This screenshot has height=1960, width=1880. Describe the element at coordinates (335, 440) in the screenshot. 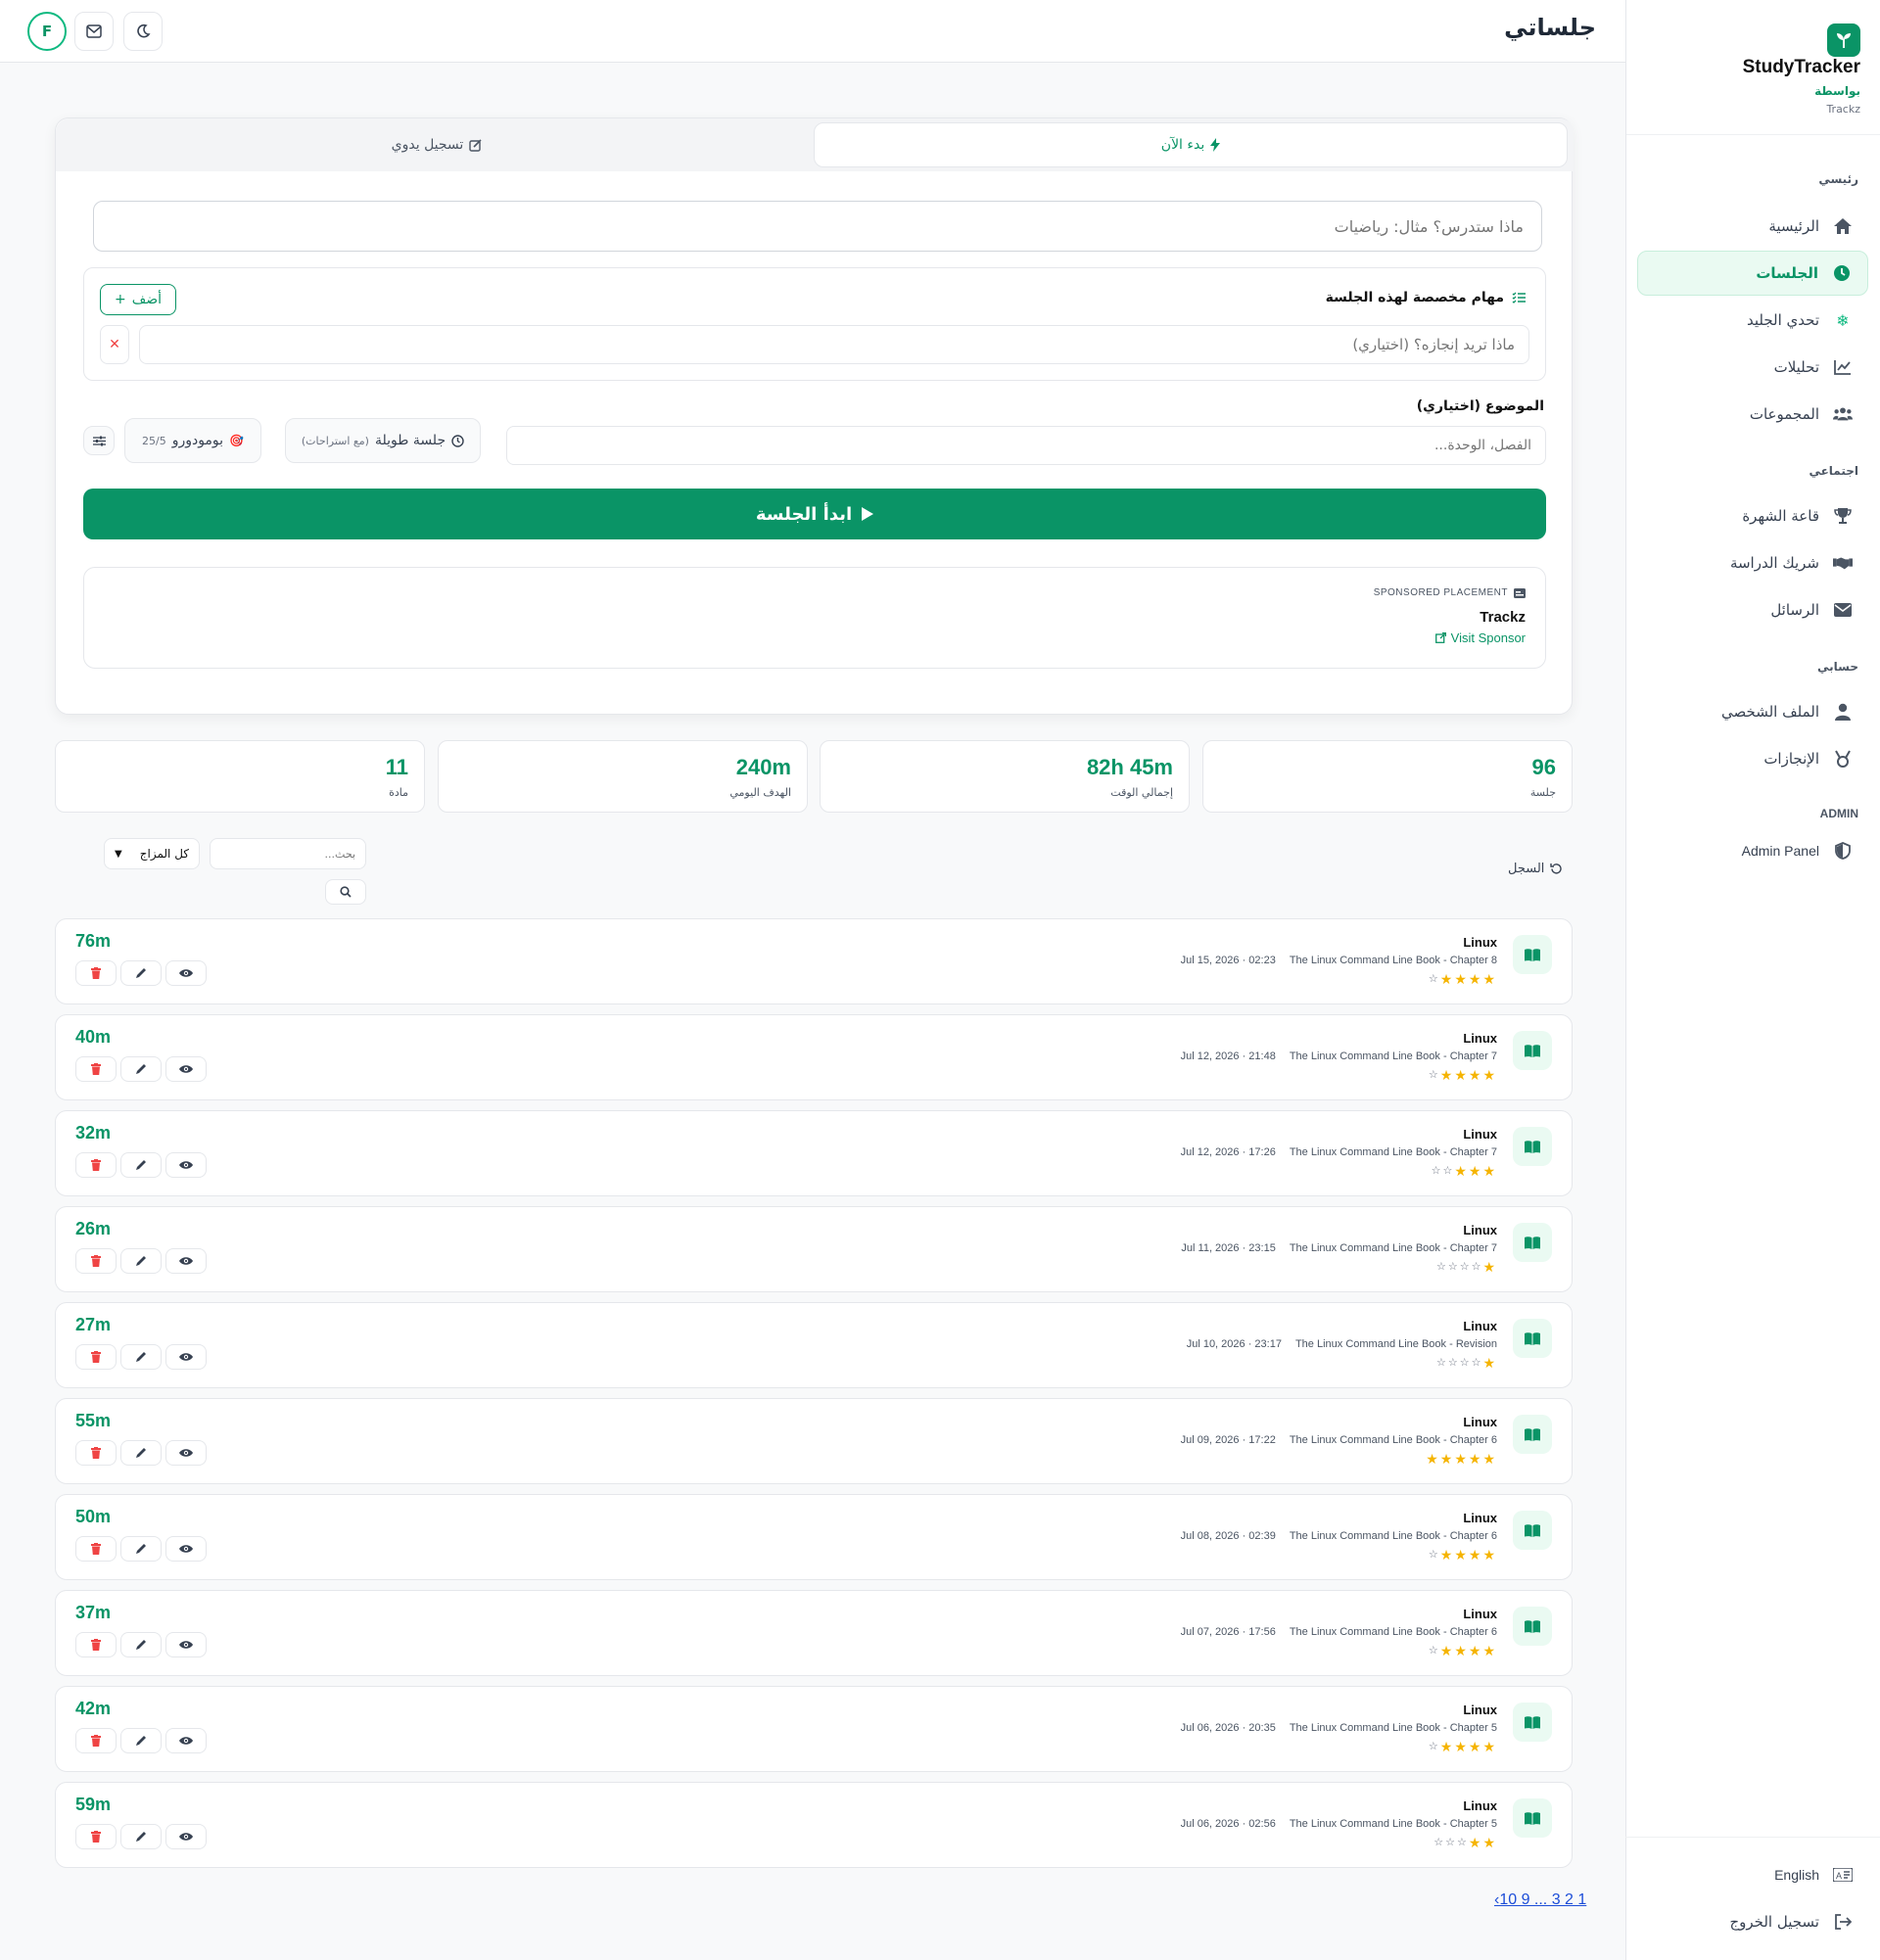

I see `long-session-note: (مع استراحات)` at that location.